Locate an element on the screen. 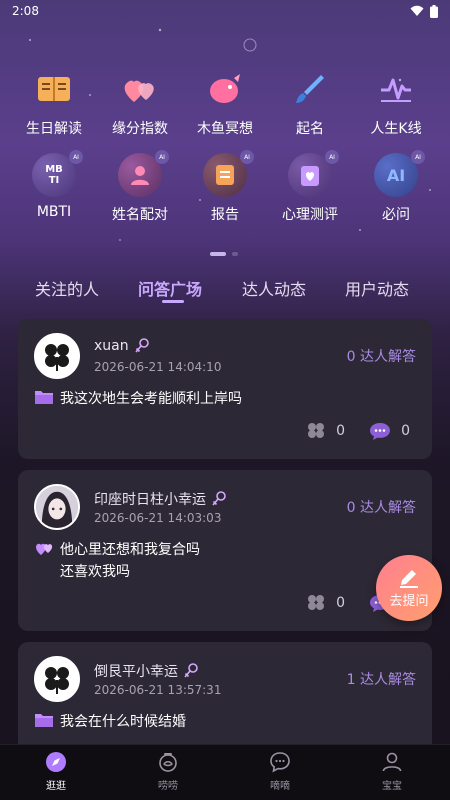 Image resolution: width=450 pixels, height=800 pixels. feature-meditation: 木鱼冥想 is located at coordinates (225, 102).